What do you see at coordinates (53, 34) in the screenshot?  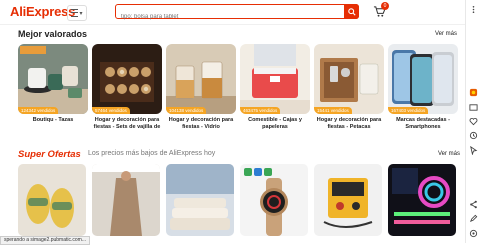 I see `section-title-mejor-valorados: Mejor valorados` at bounding box center [53, 34].